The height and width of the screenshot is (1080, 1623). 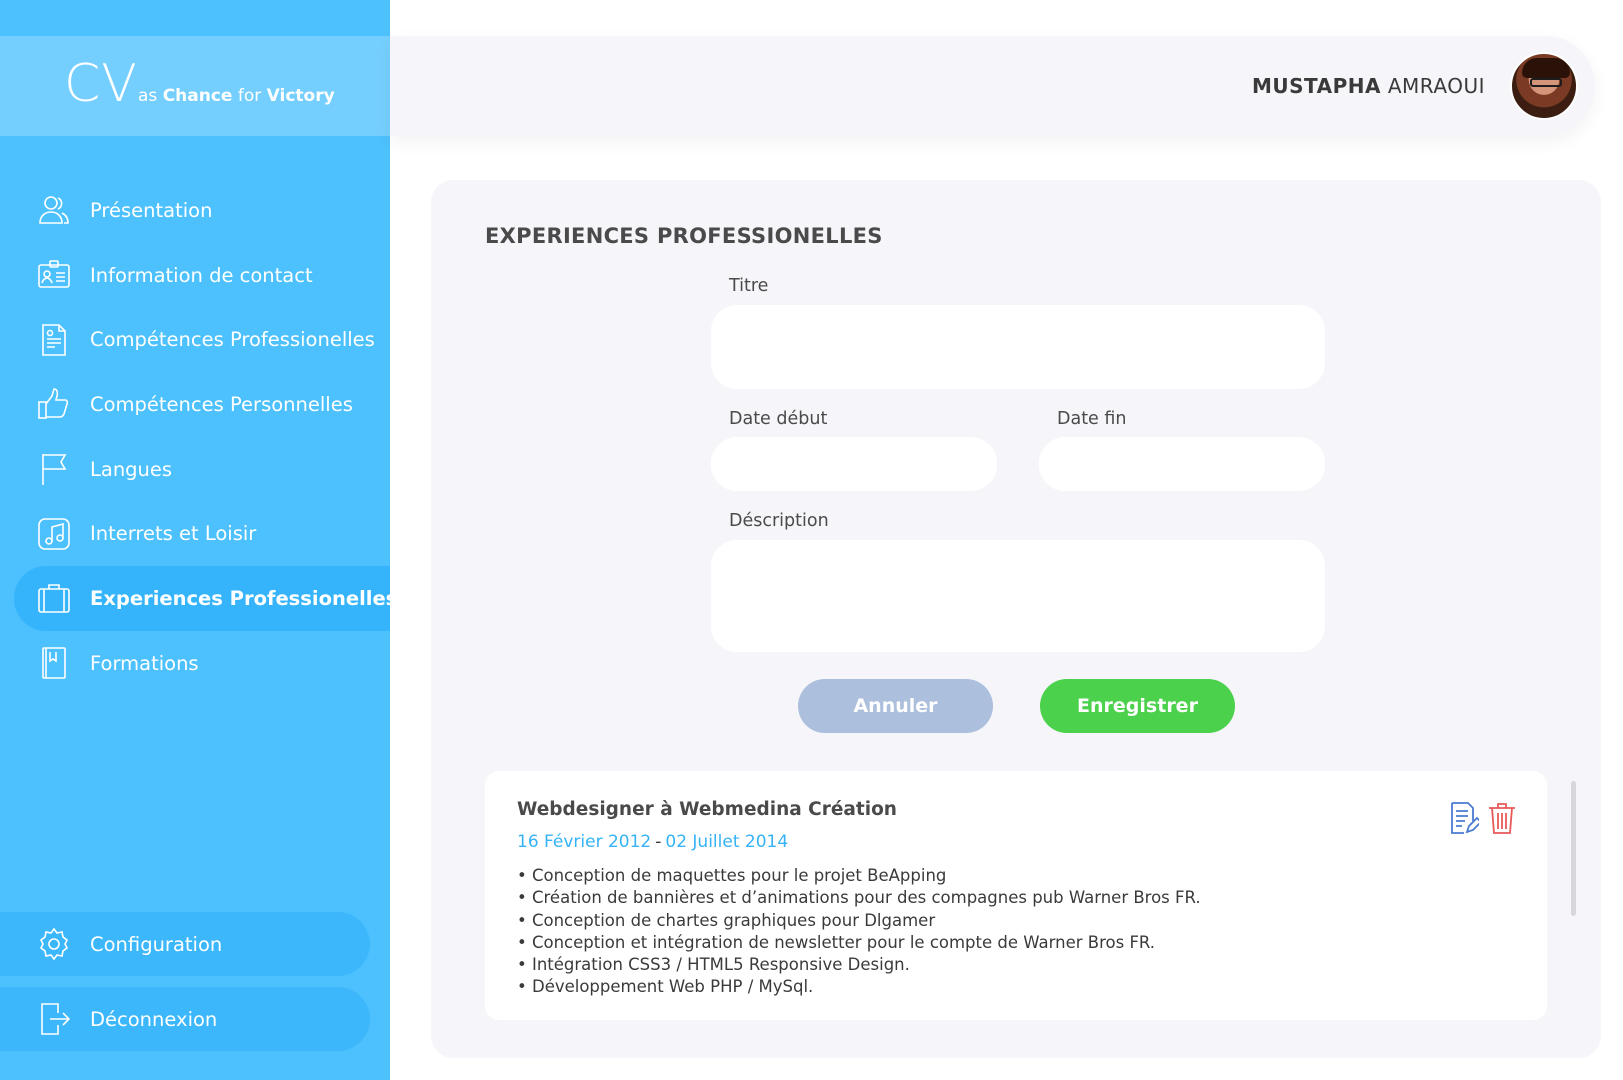 I want to click on brand-logo: CV as Chance for Victory, so click(x=195, y=86).